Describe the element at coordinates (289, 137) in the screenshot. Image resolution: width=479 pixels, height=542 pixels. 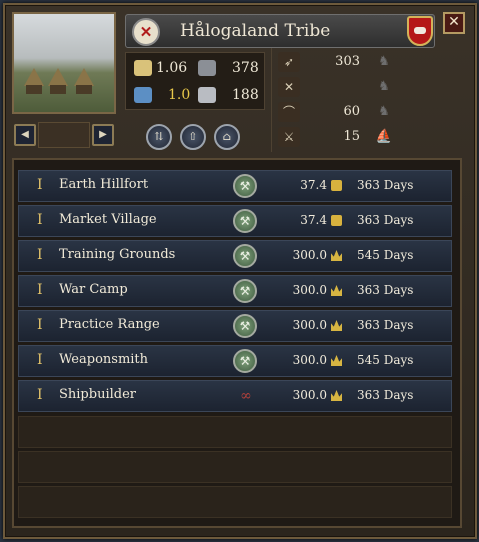
I see `sword-shield-icon: ⚔` at that location.